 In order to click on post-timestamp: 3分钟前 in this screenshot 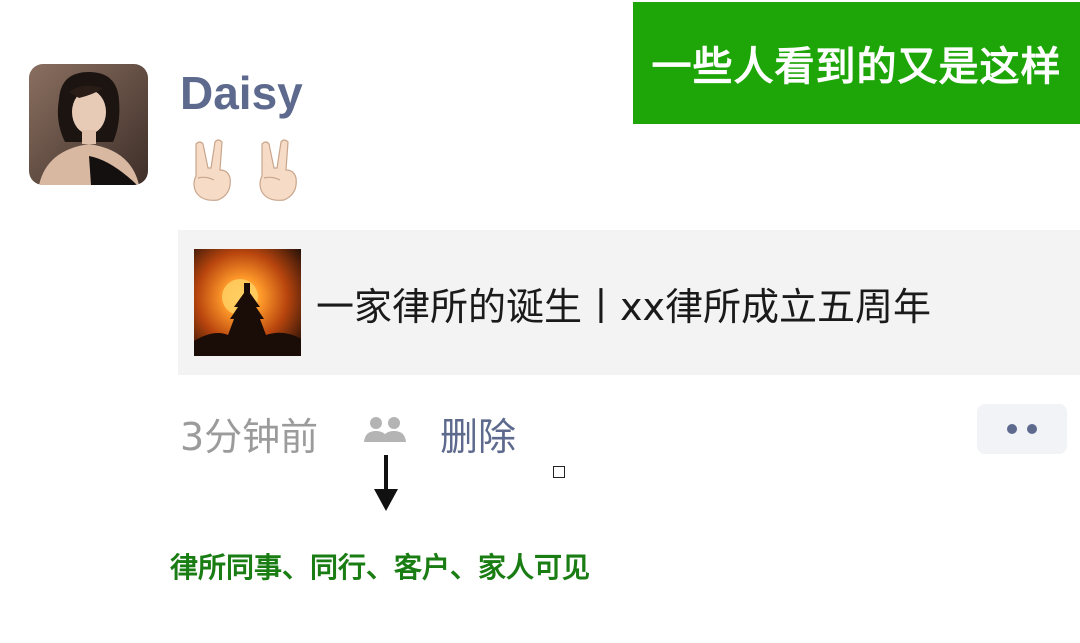, I will do `click(249, 437)`.